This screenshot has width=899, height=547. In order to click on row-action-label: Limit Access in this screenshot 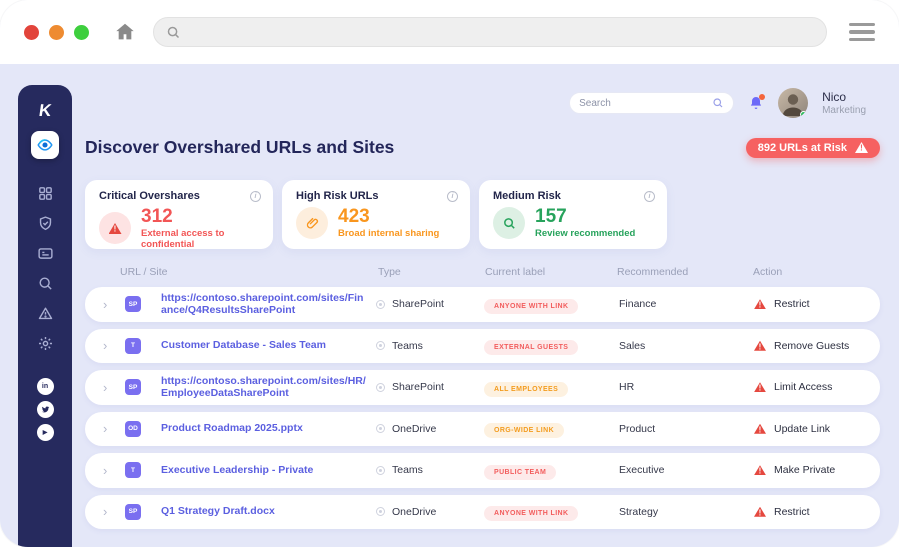, I will do `click(803, 387)`.